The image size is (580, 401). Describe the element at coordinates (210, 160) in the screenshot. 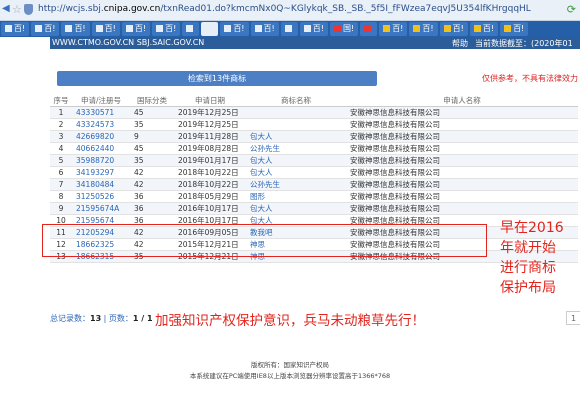

I see `date-cell: 2019年01月17日` at that location.